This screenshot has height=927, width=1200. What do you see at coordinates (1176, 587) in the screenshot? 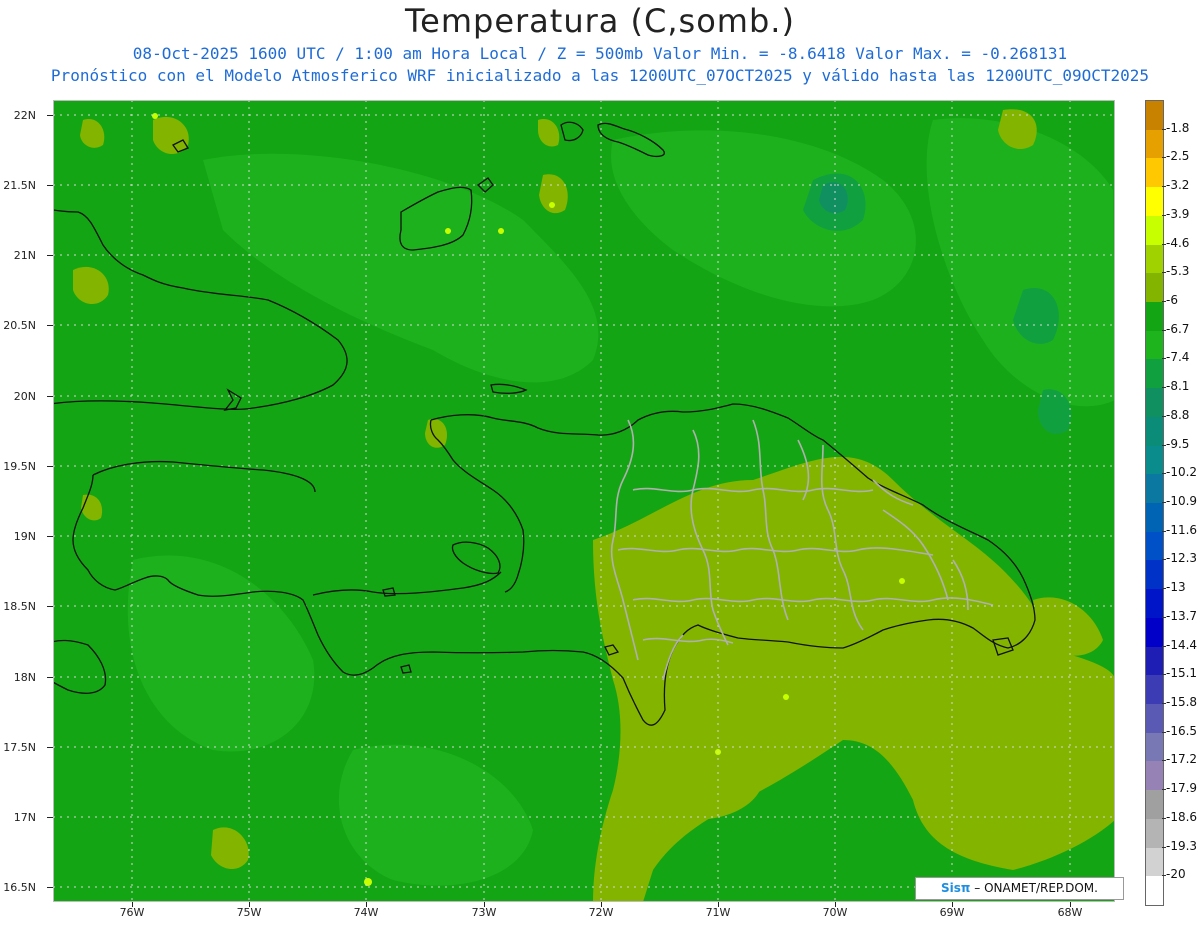
I see `colorbar-label: -13` at bounding box center [1176, 587].